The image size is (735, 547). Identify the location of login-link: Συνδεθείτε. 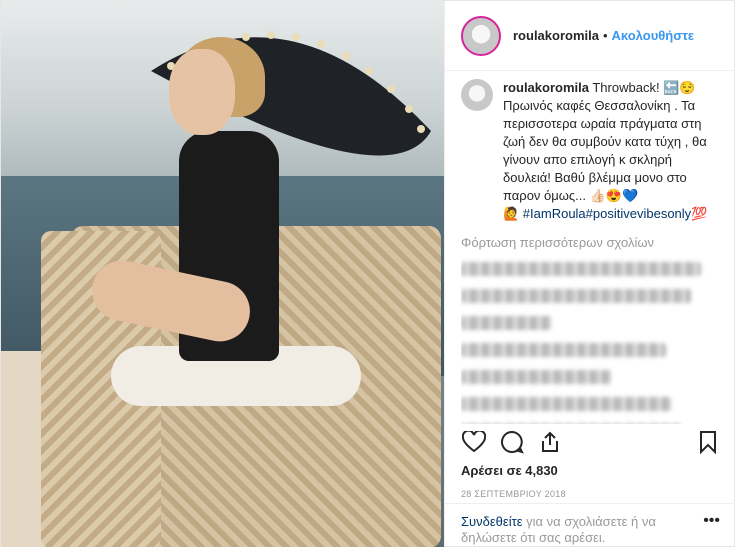
(492, 521).